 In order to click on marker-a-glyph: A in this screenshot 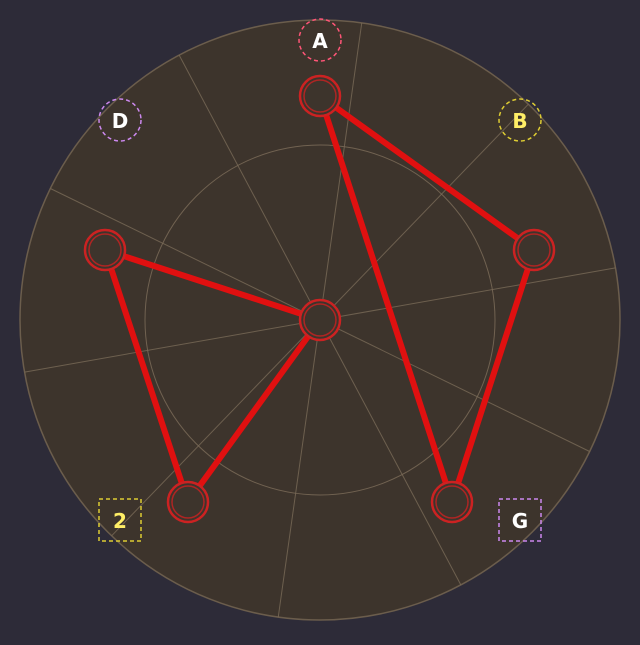, I will do `click(320, 41)`.